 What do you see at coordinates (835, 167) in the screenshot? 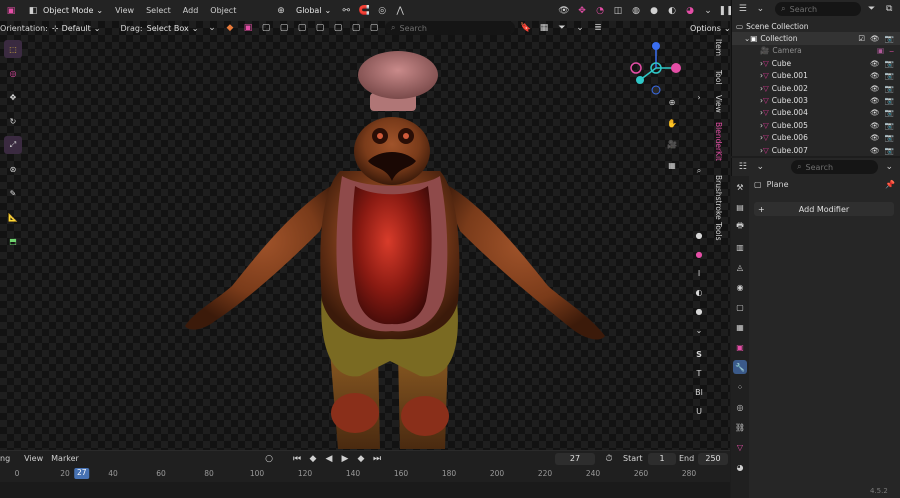
I see `properties-search: ⌕ Search` at bounding box center [835, 167].